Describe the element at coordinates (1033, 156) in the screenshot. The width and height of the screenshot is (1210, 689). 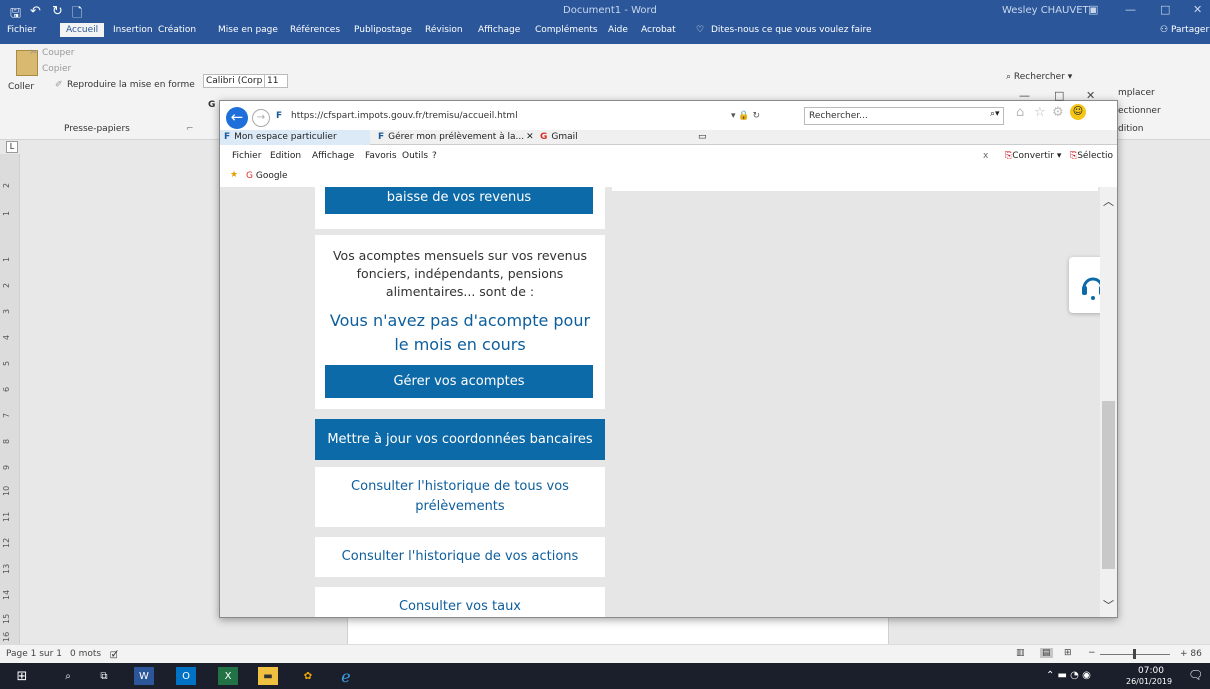
I see `convert-button: ⎘Convertir ▾` at that location.